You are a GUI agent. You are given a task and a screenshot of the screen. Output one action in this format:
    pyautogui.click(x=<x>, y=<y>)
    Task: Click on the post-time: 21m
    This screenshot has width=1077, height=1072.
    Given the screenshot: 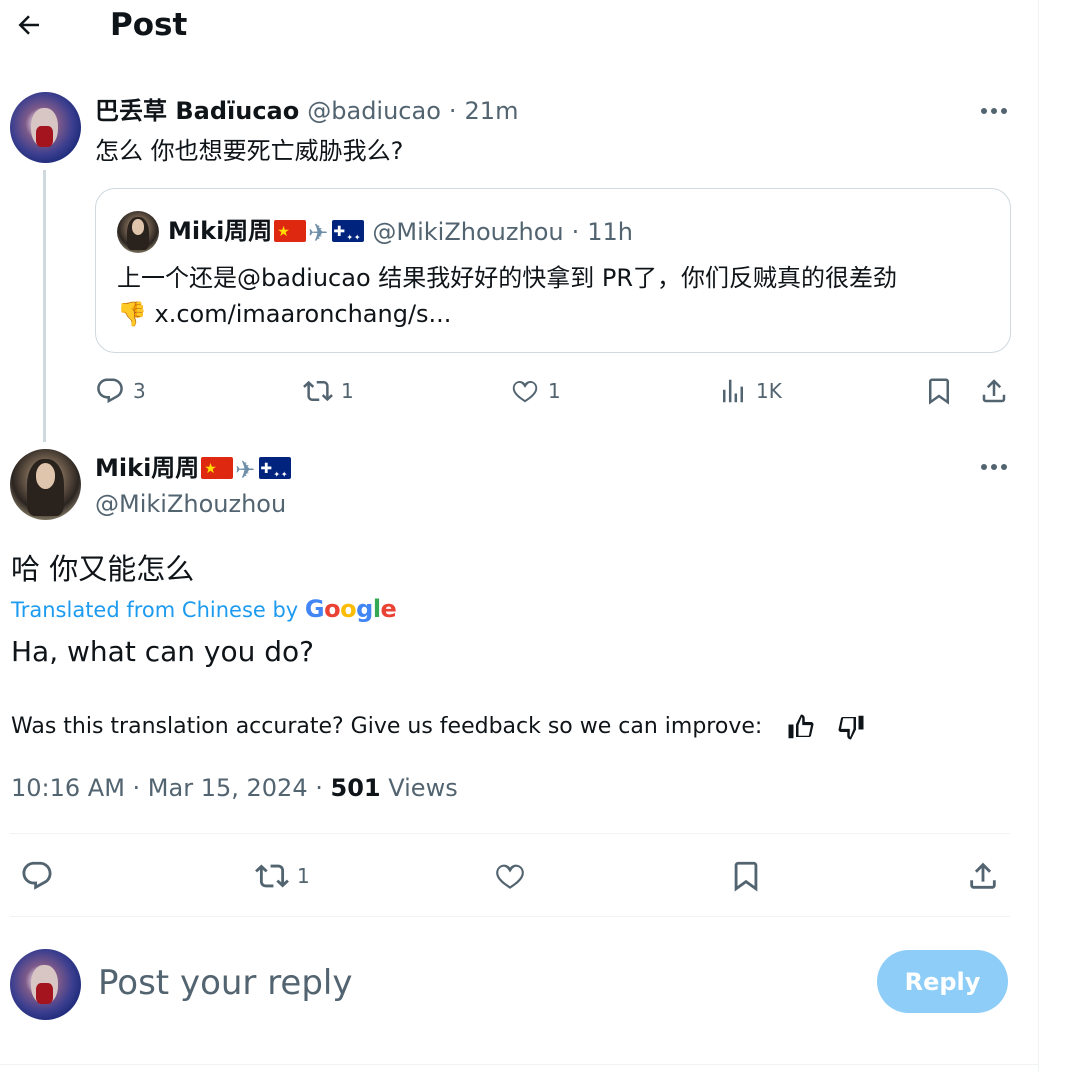 What is the action you would take?
    pyautogui.click(x=492, y=111)
    